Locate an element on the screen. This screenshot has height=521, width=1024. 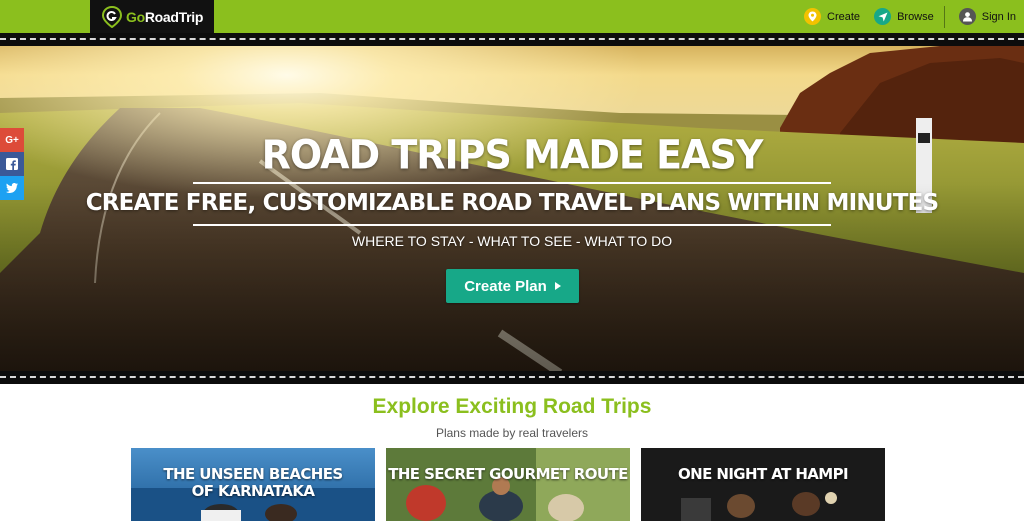
explore-subtitle: Plans made by real travelers is located at coordinates (512, 433).